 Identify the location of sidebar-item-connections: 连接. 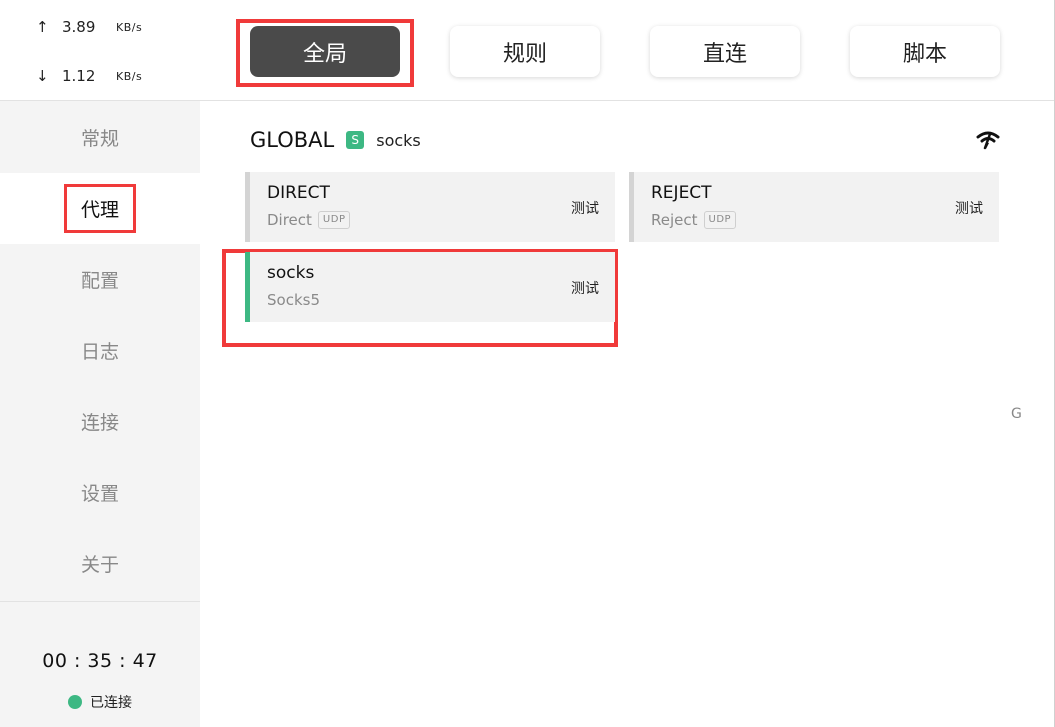
(100, 421).